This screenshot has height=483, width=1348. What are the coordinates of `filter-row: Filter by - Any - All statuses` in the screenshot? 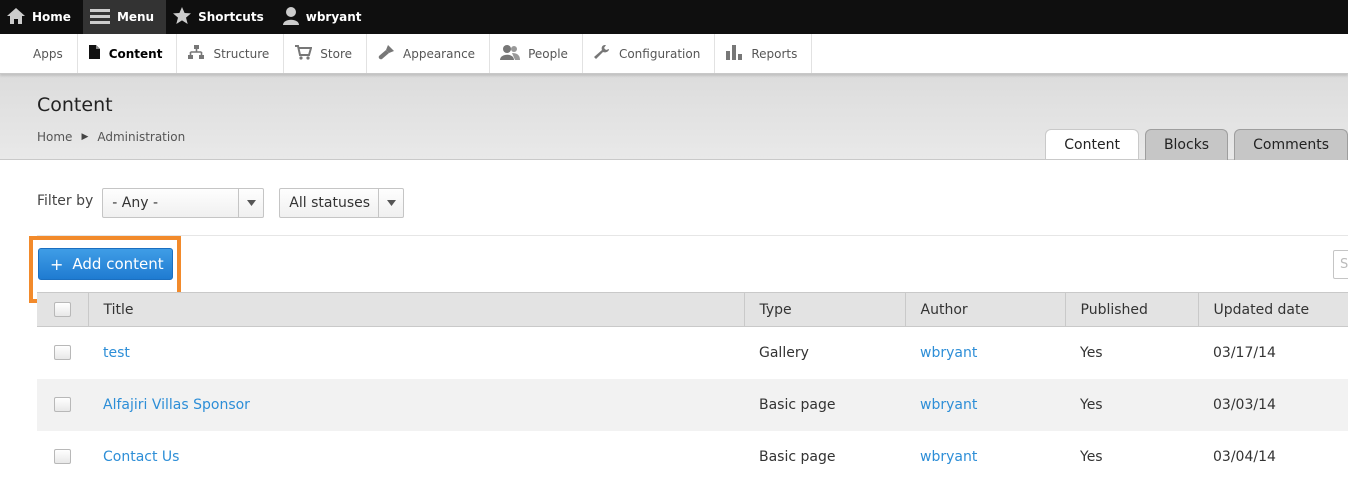 It's located at (221, 203).